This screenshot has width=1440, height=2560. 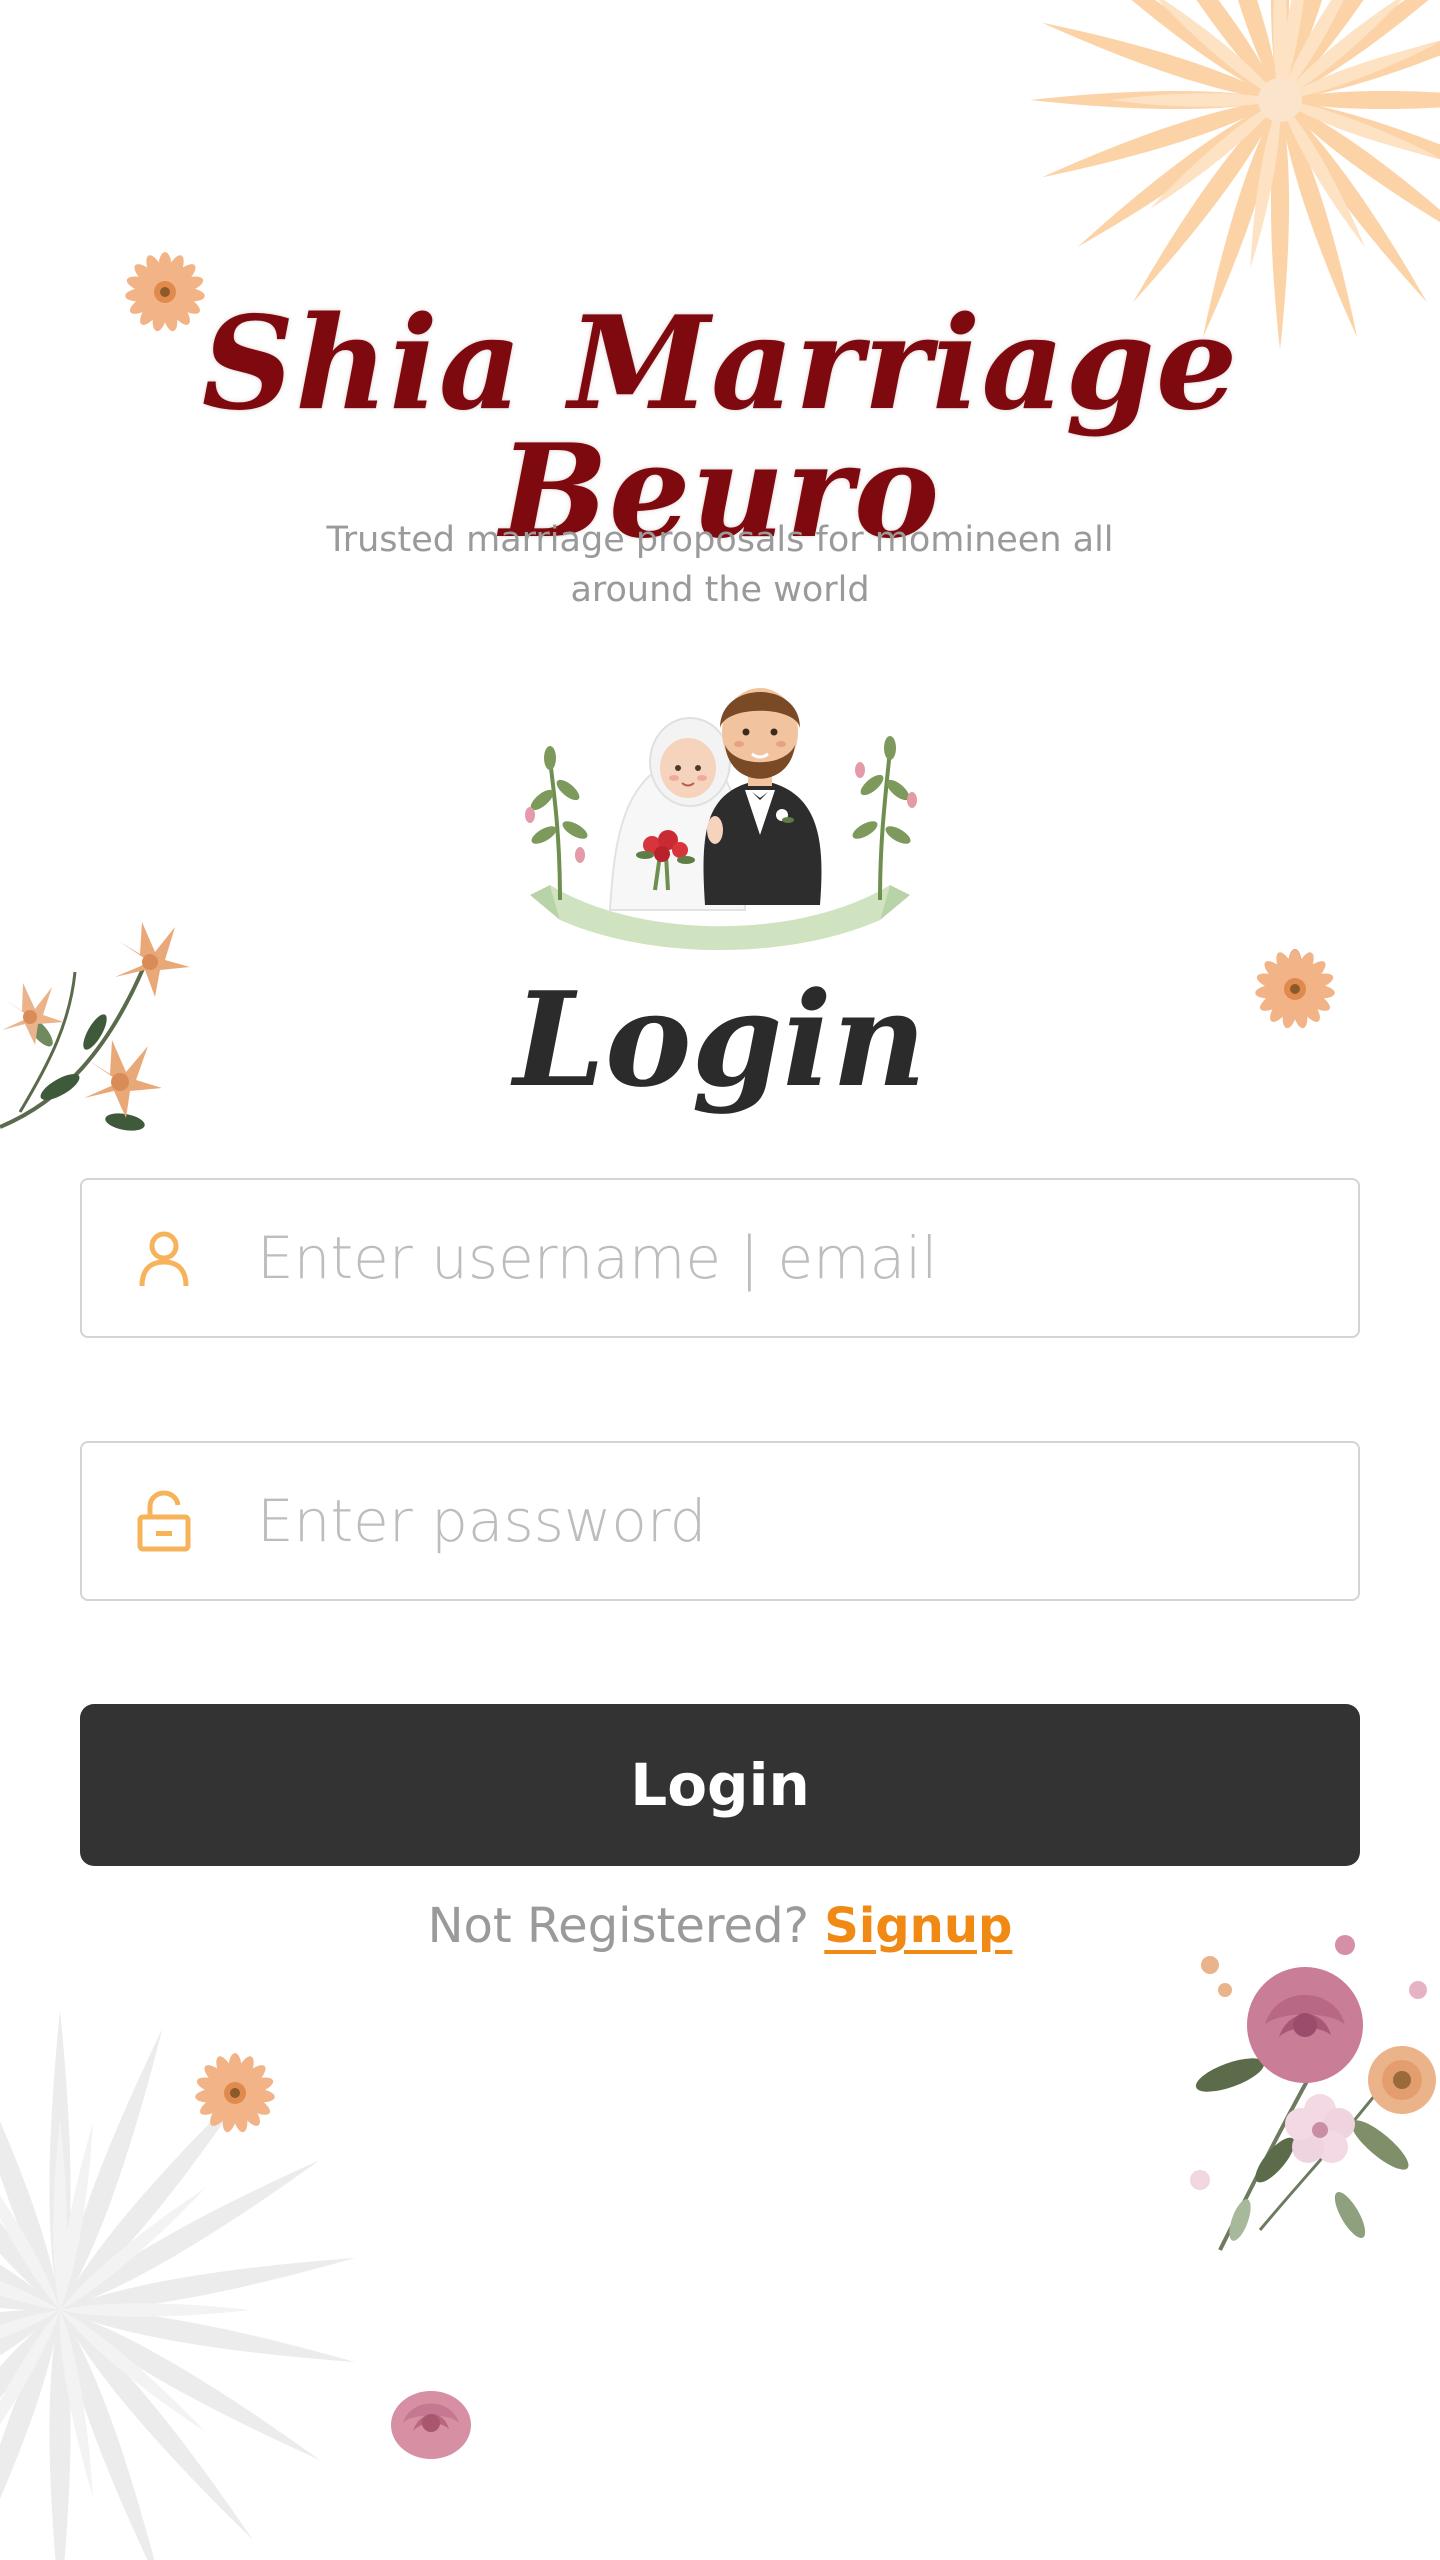 What do you see at coordinates (720, 1039) in the screenshot?
I see `login-heading: Login` at bounding box center [720, 1039].